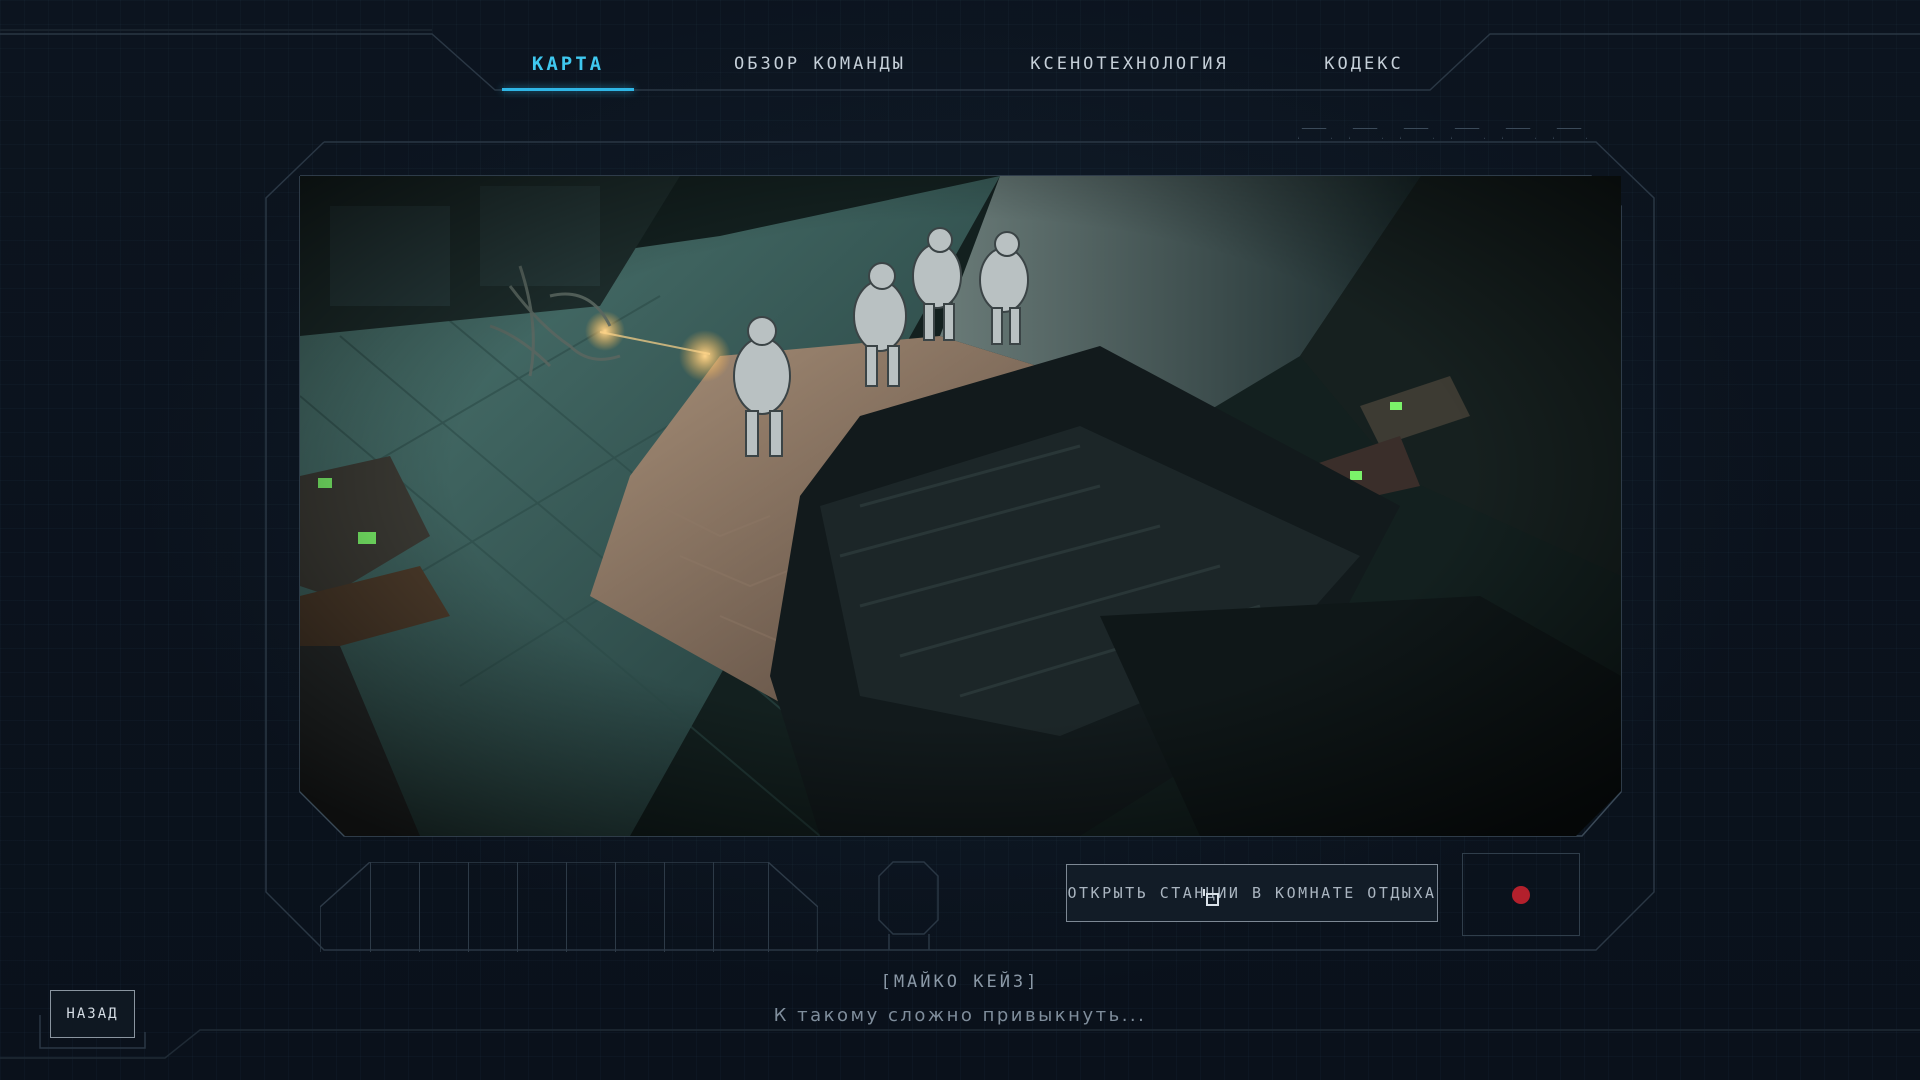  I want to click on tab-codex: КОДЕКС, so click(1364, 68).